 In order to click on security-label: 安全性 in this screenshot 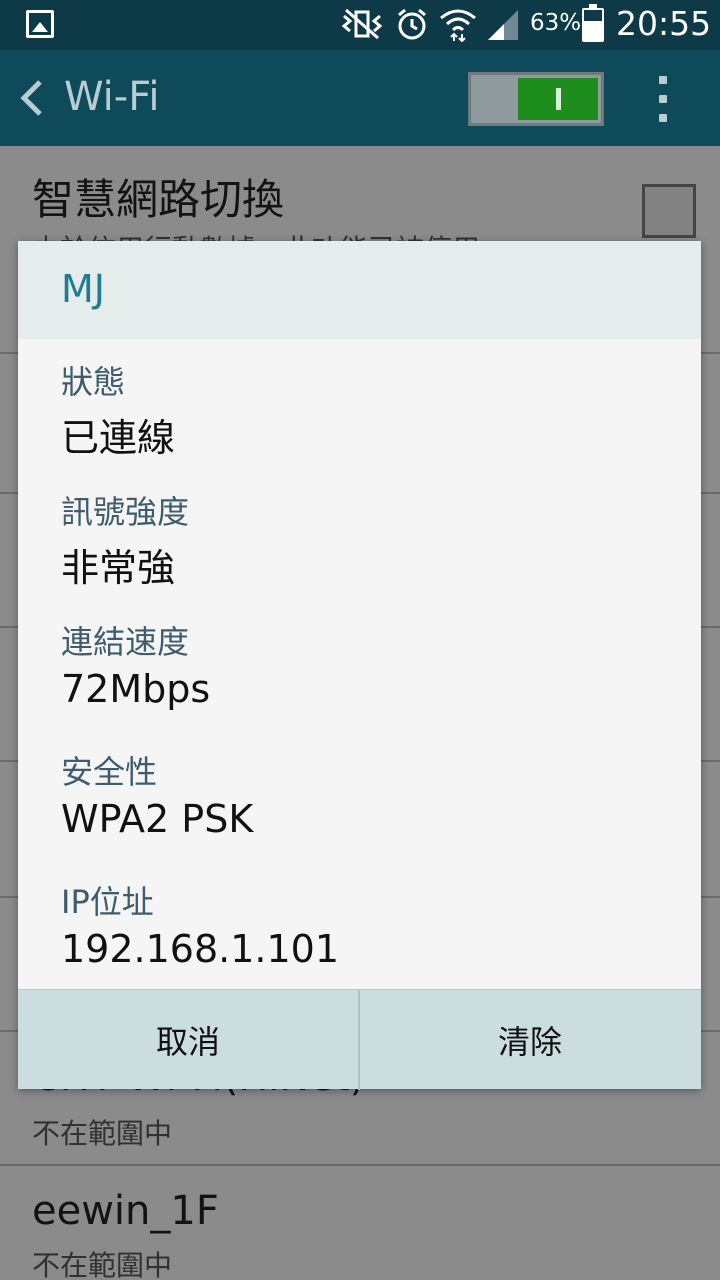, I will do `click(109, 772)`.